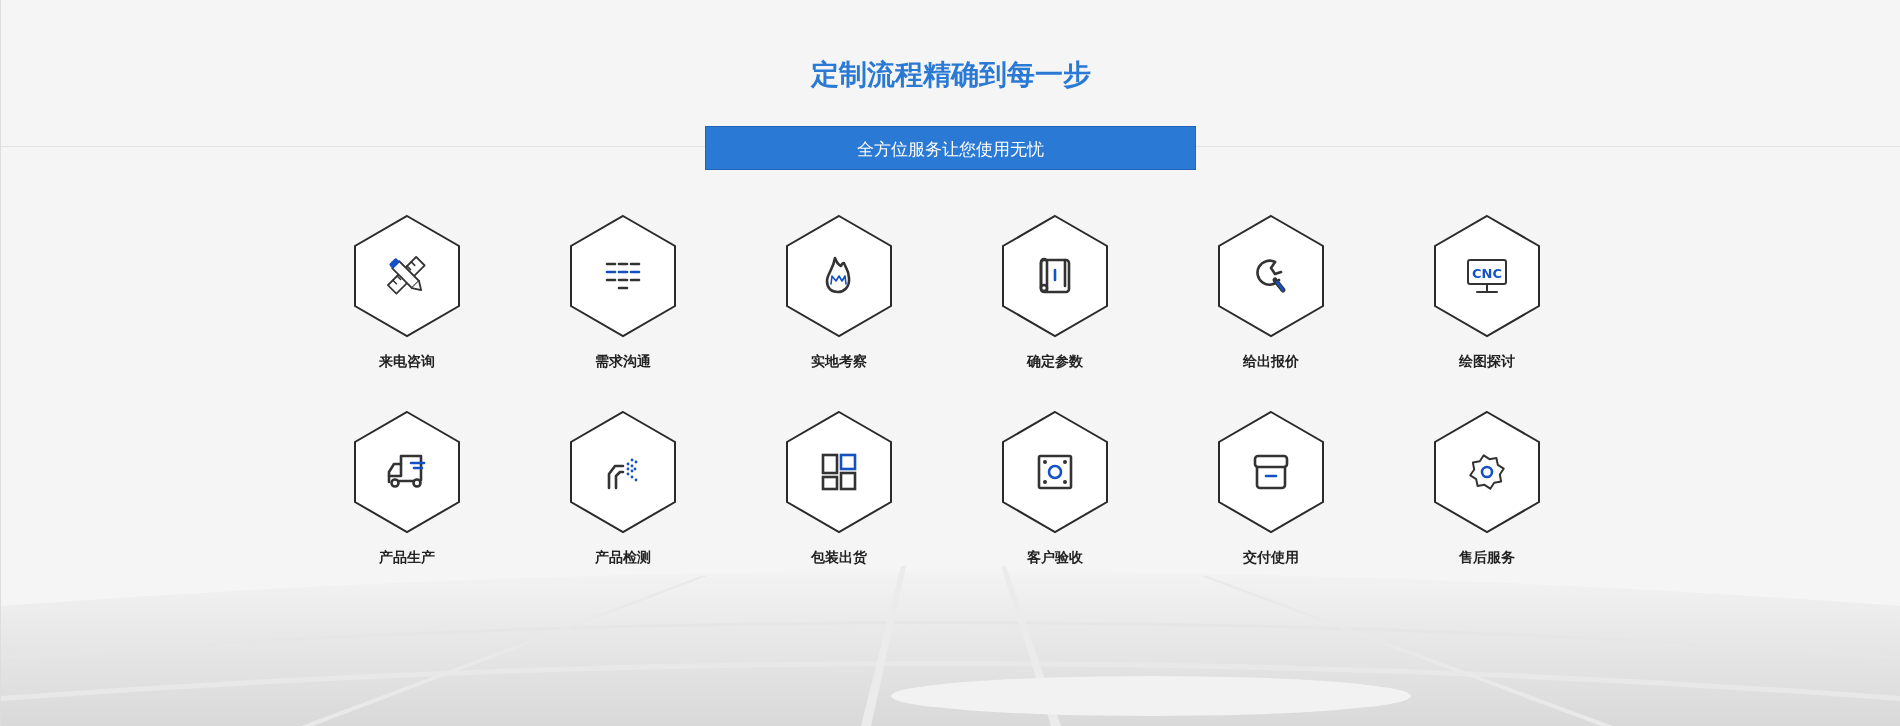 This screenshot has height=726, width=1900. Describe the element at coordinates (838, 557) in the screenshot. I see `step-label: 包装出货` at that location.